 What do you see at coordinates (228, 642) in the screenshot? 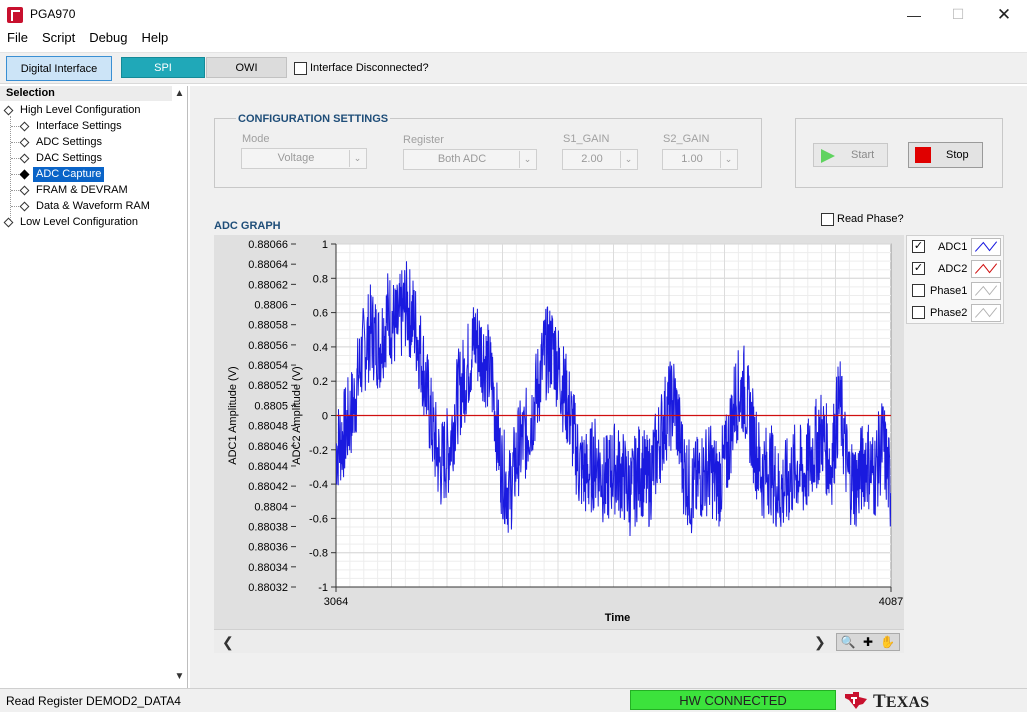
I see `scroll-left-icon: ❮` at bounding box center [228, 642].